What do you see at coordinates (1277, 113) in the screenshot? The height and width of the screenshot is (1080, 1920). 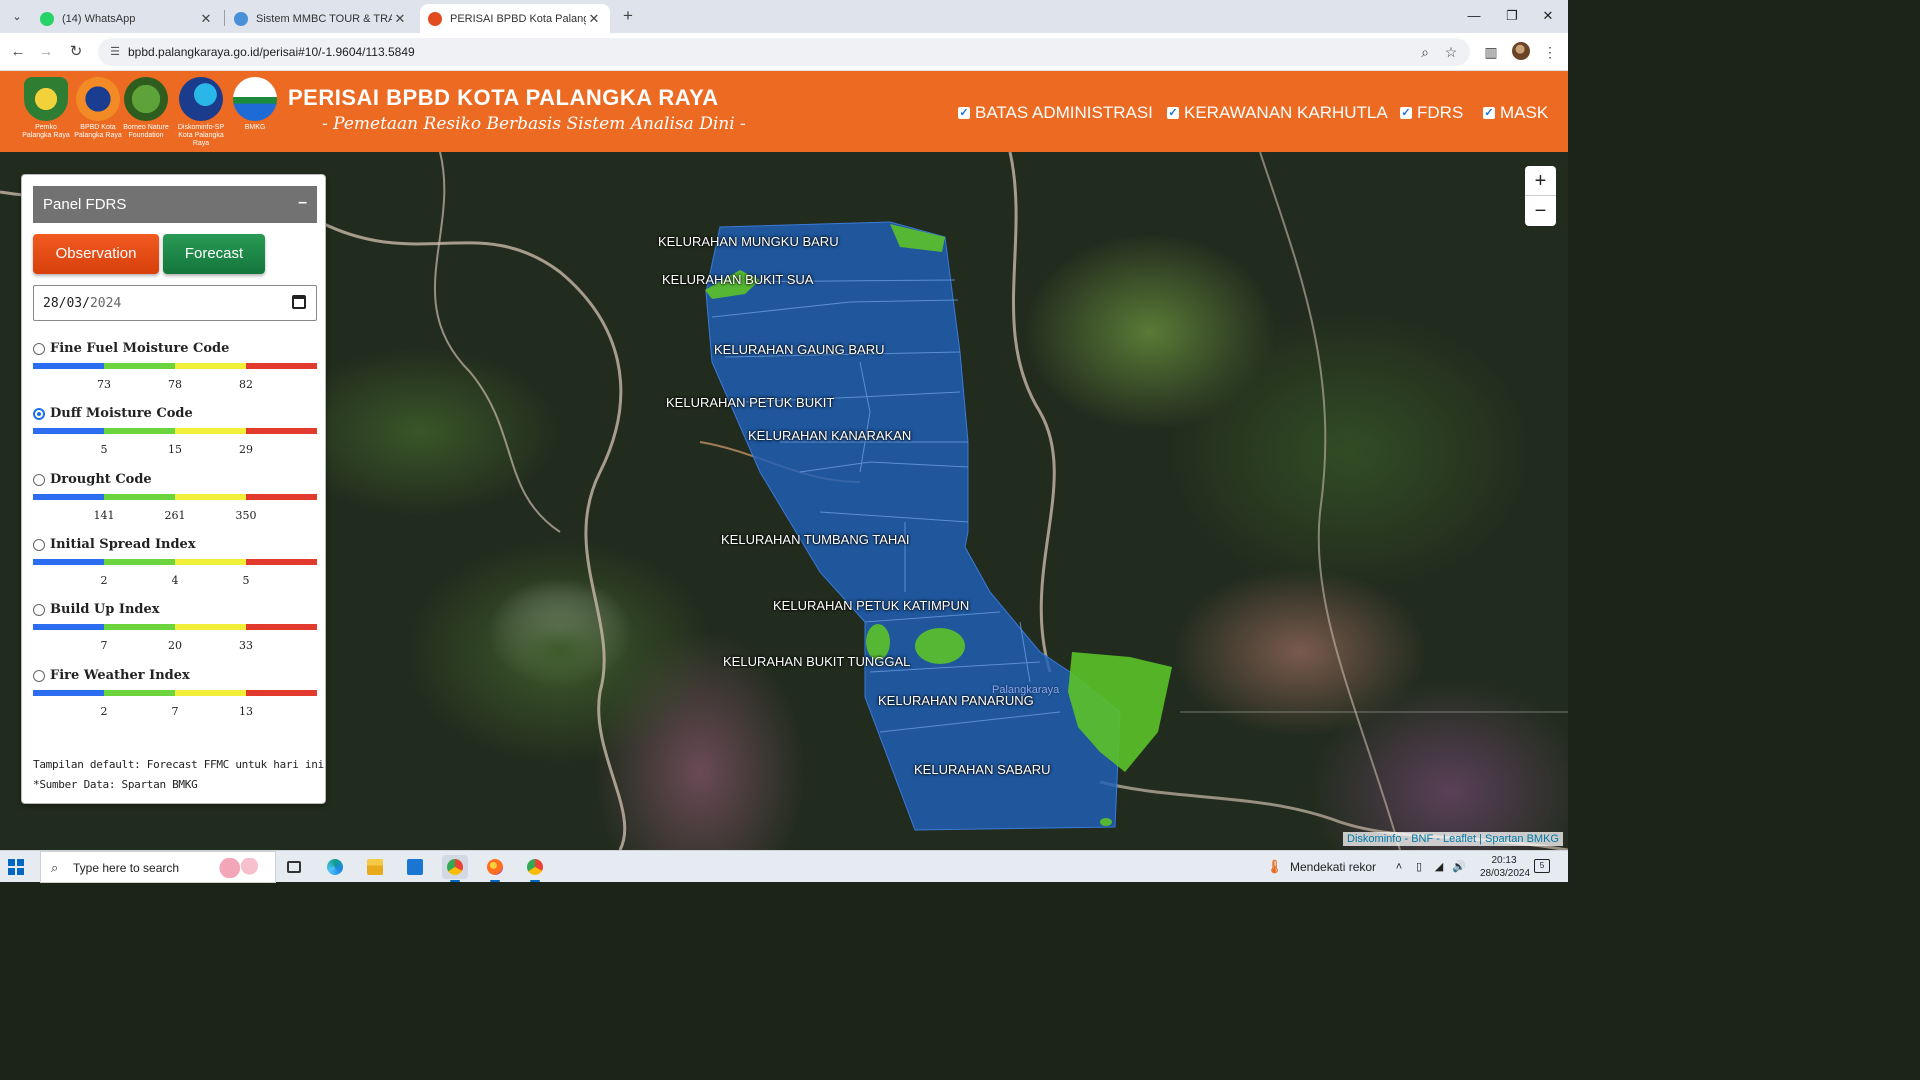 I see `layer-toggle-kerawanan-karhutla: ✓ KERAWANAN KARHUTLA` at bounding box center [1277, 113].